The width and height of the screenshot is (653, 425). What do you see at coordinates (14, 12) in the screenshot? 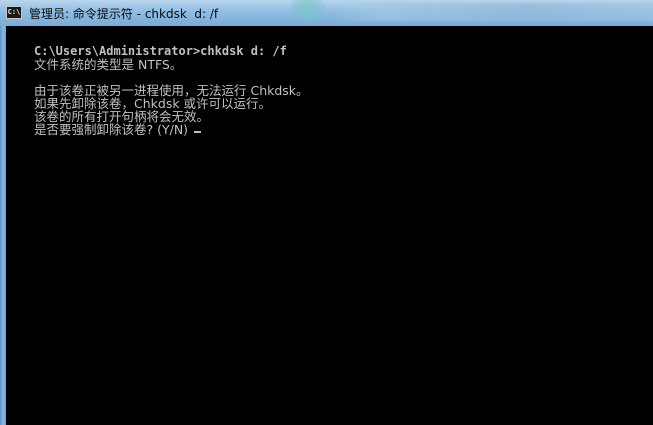
I see `console-icon: C:\` at bounding box center [14, 12].